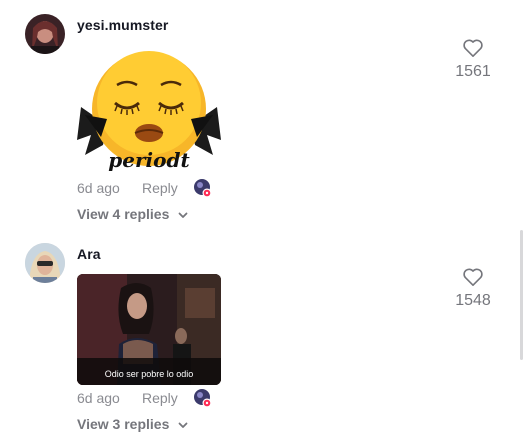  Describe the element at coordinates (473, 59) in the screenshot. I see `like-button: 1561` at that location.